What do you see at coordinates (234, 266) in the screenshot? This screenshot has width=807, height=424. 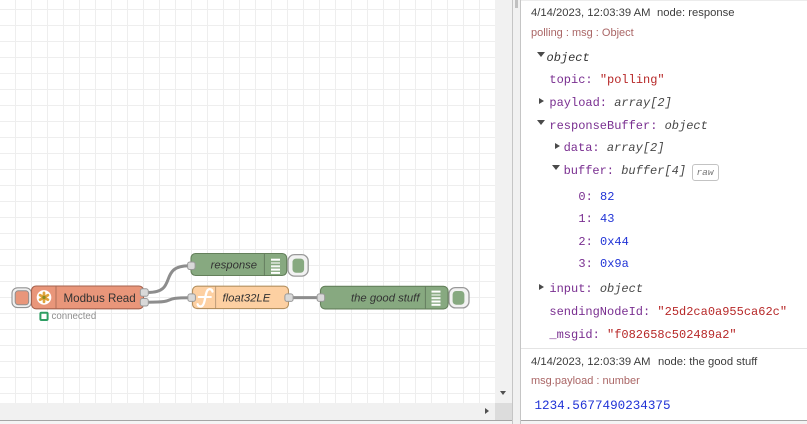 I see `svg-text: response` at bounding box center [234, 266].